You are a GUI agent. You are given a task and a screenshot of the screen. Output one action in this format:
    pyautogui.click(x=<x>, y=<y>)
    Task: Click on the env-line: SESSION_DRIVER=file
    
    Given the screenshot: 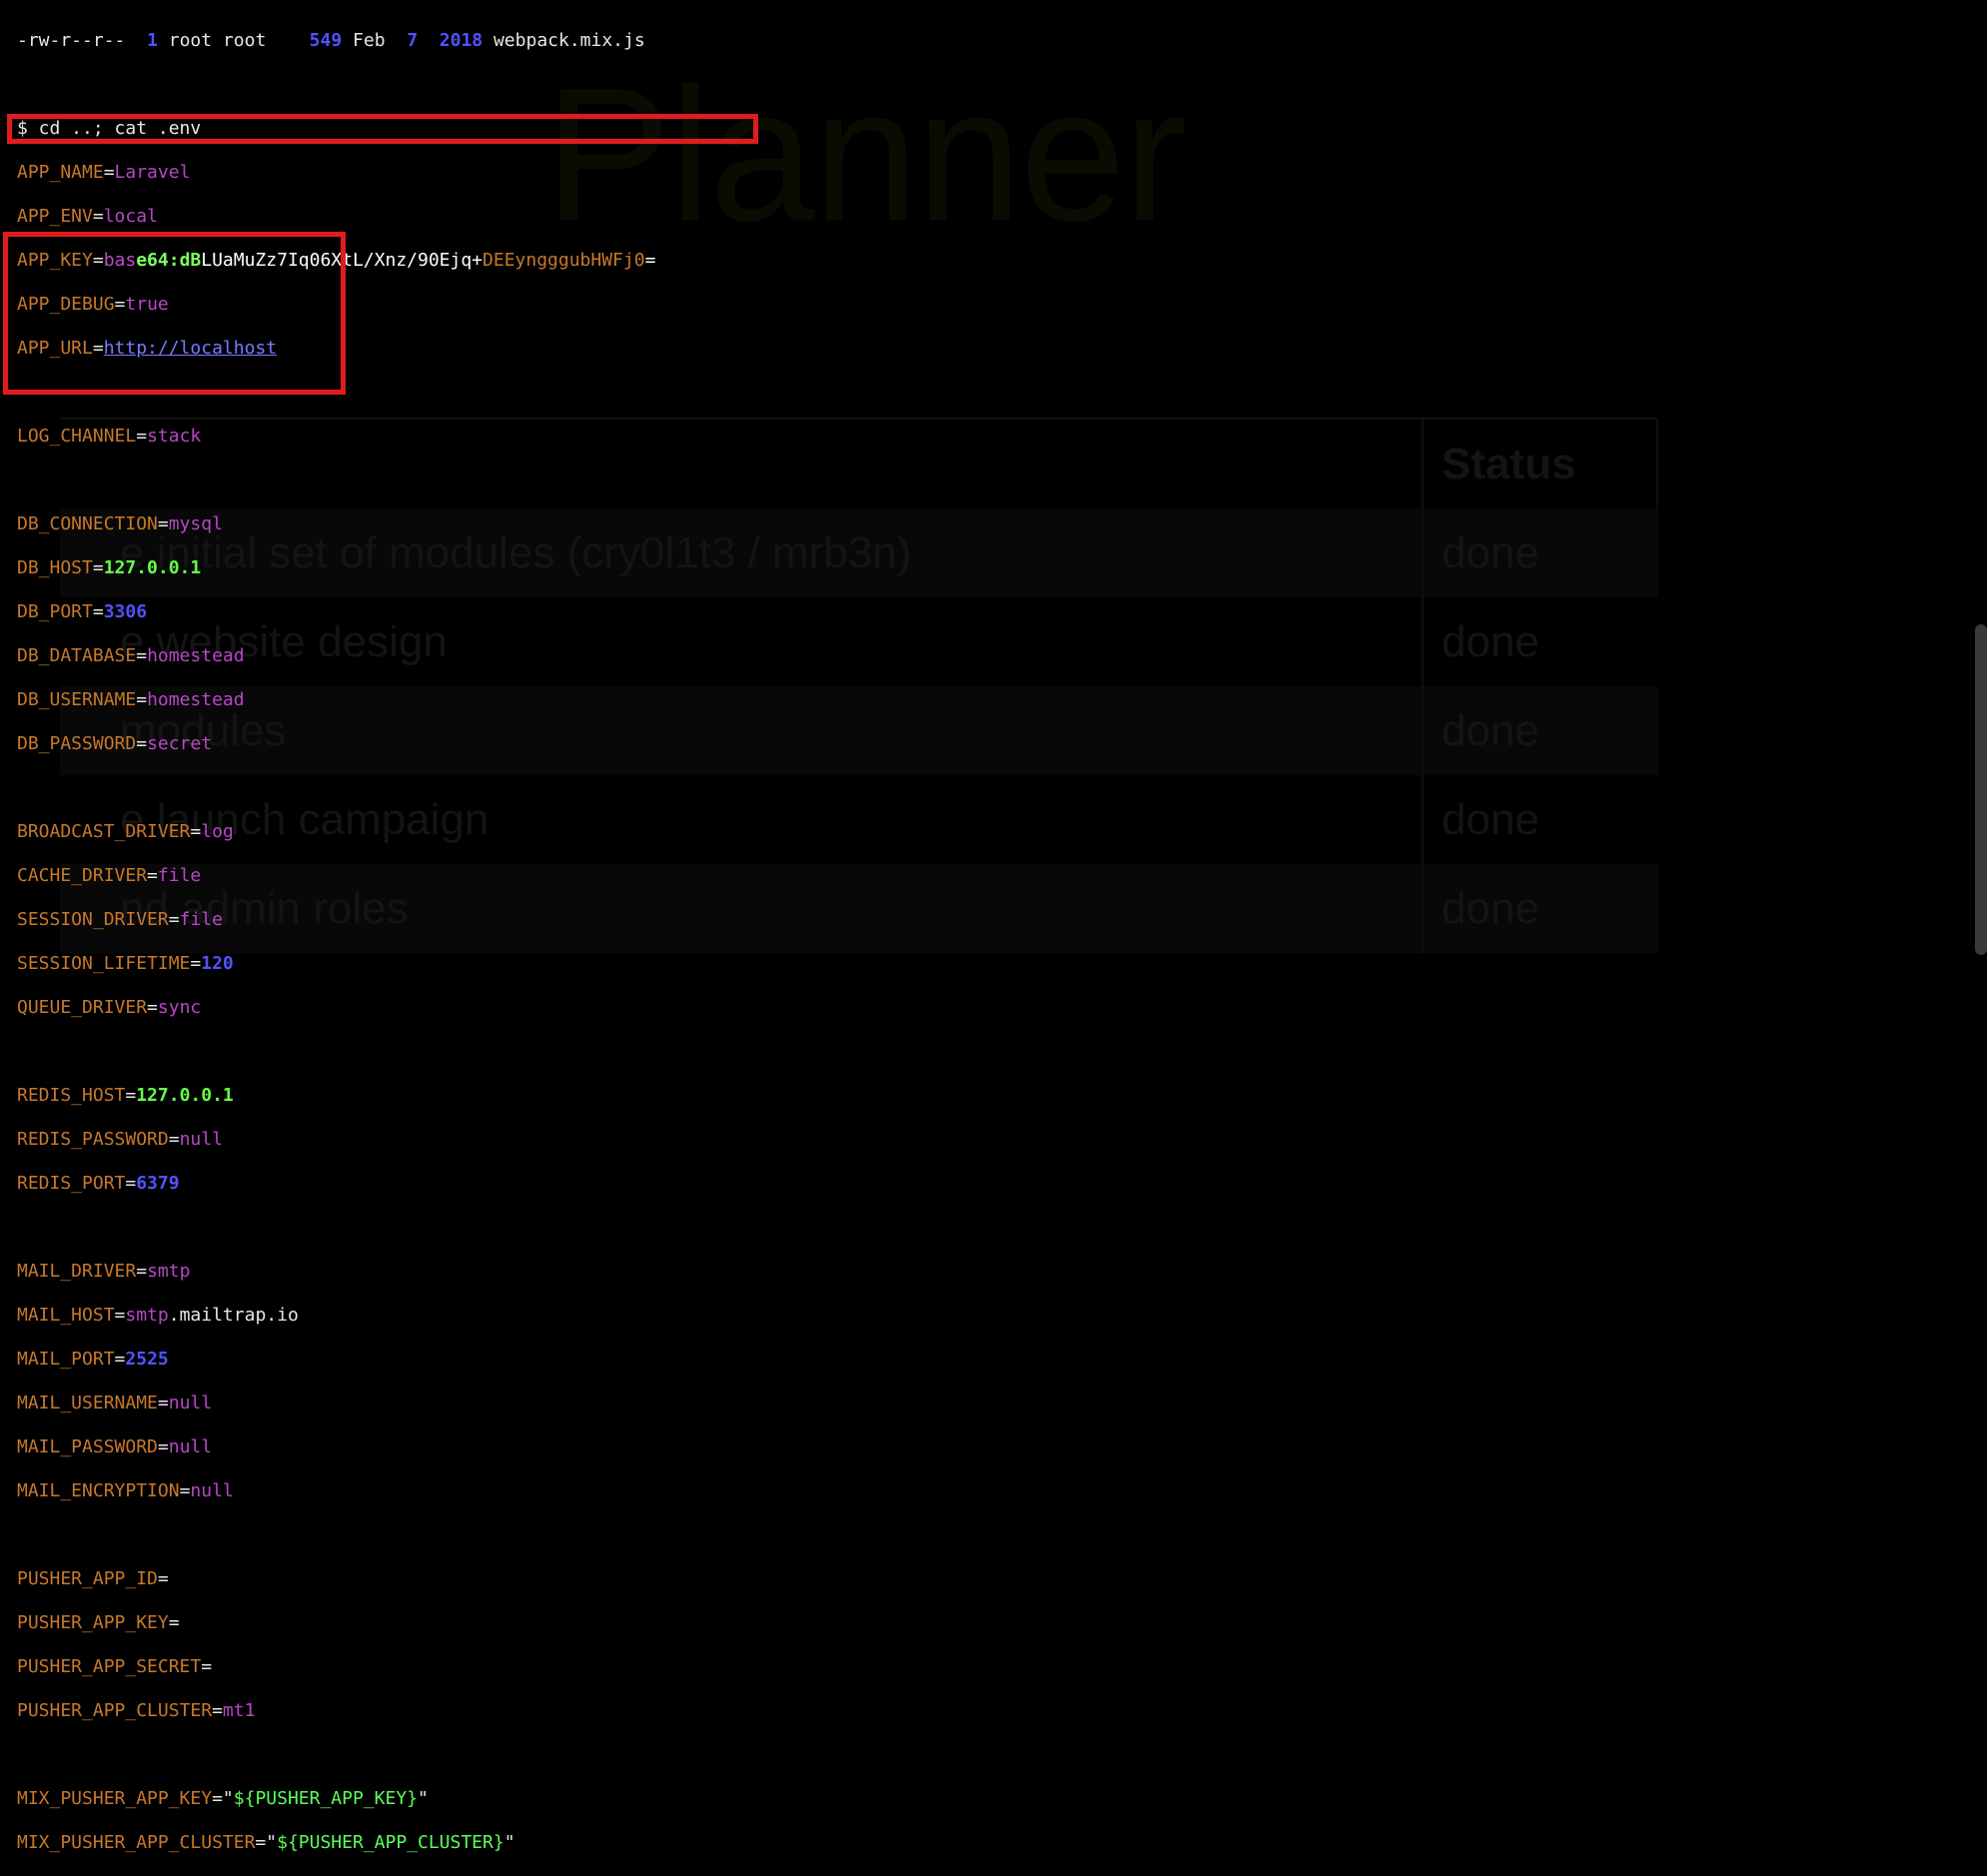 What is the action you would take?
    pyautogui.click(x=120, y=919)
    